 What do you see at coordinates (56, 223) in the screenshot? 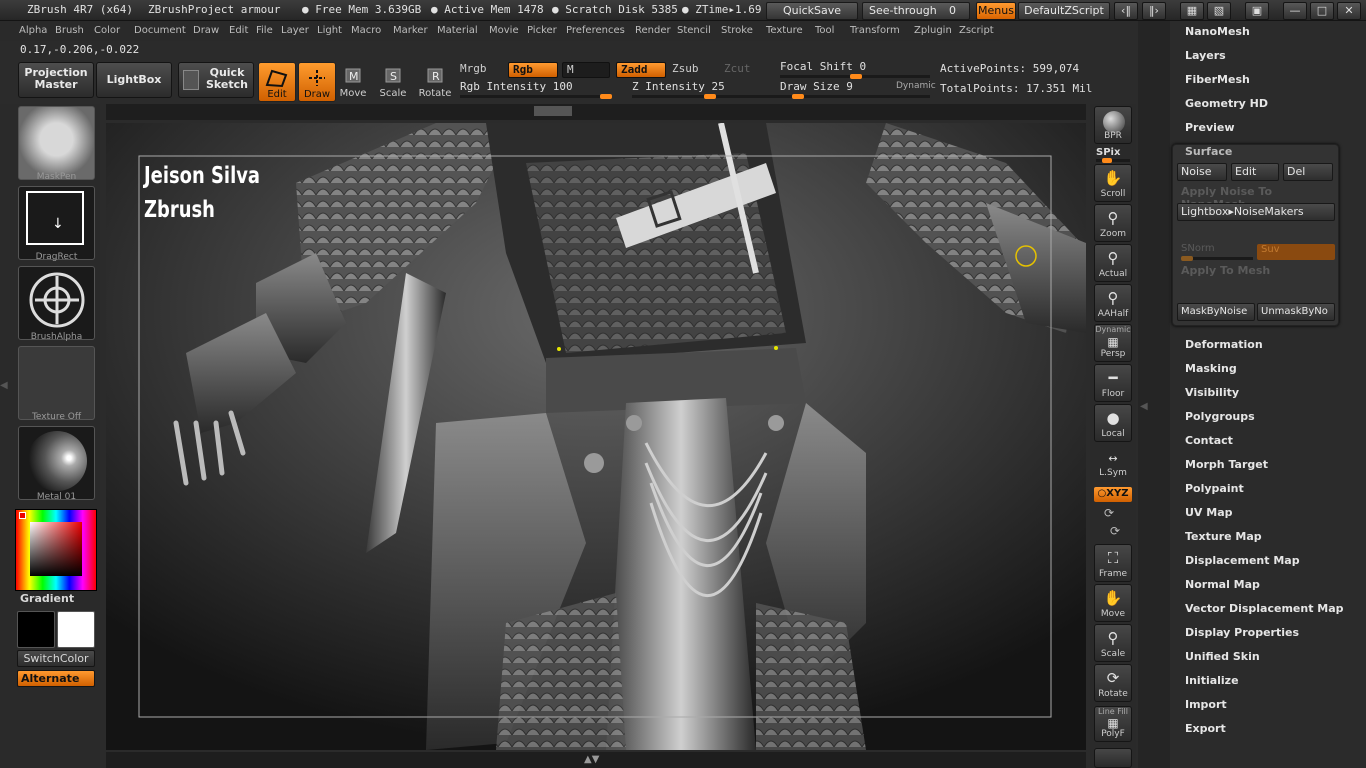
I see `stroke-thumbnail: ↓` at bounding box center [56, 223].